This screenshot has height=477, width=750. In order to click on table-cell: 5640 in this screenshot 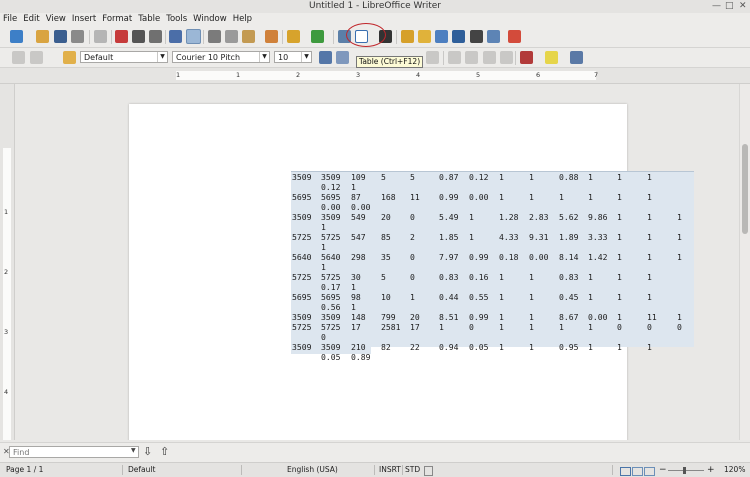, I will do `click(331, 257)`.